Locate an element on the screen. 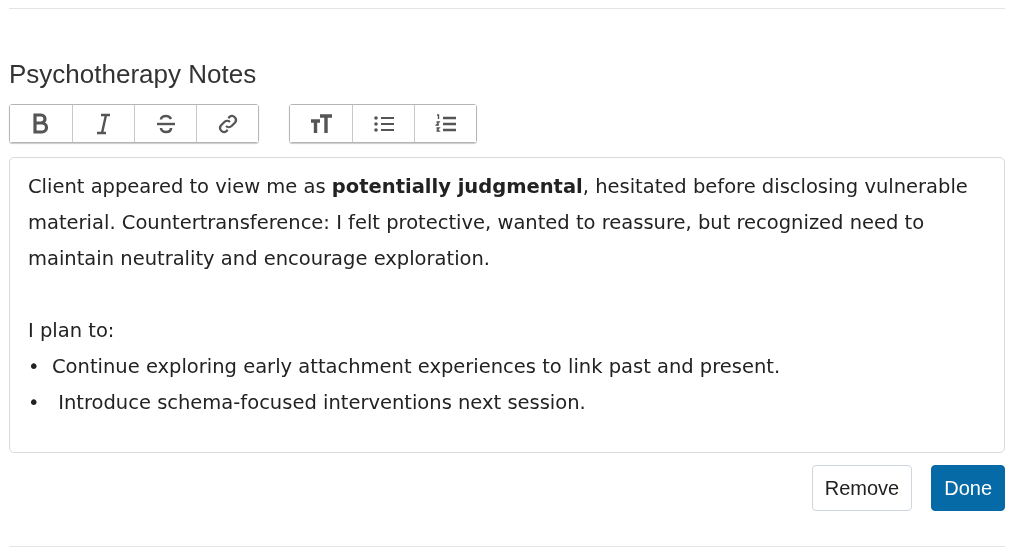  section-title: Psychotherapy Notes is located at coordinates (133, 74).